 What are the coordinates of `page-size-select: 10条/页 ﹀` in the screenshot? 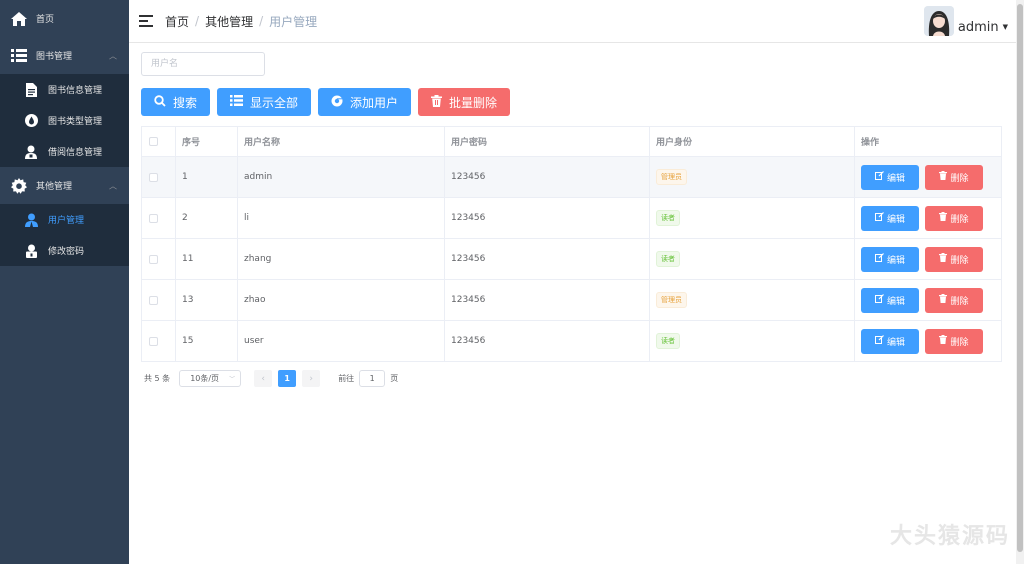 It's located at (210, 378).